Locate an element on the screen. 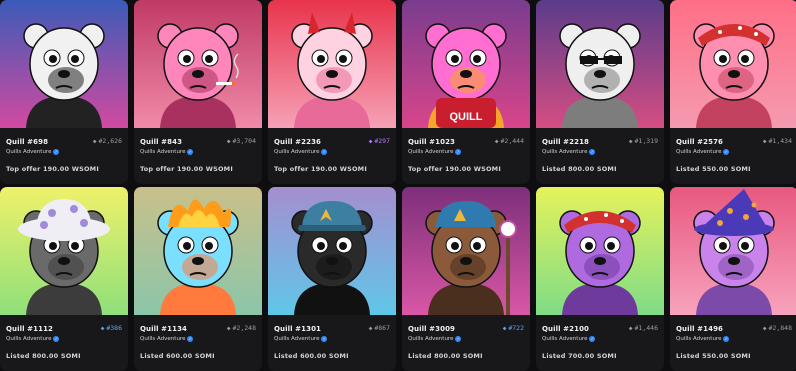 This screenshot has height=371, width=796. nft-image: QUILL is located at coordinates (466, 64).